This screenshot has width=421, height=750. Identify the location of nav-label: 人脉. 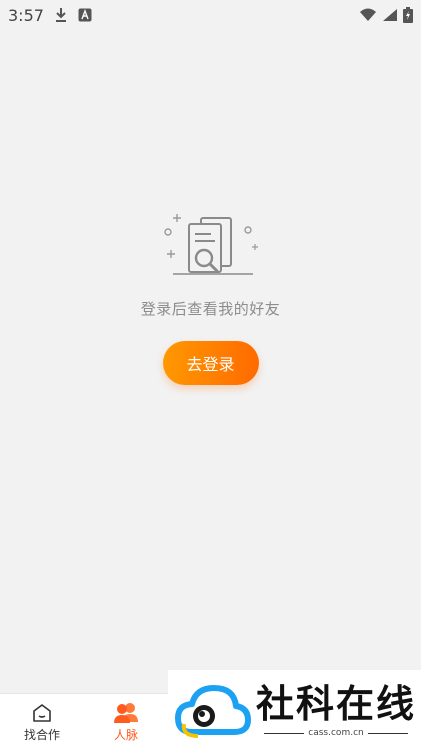
(125, 734).